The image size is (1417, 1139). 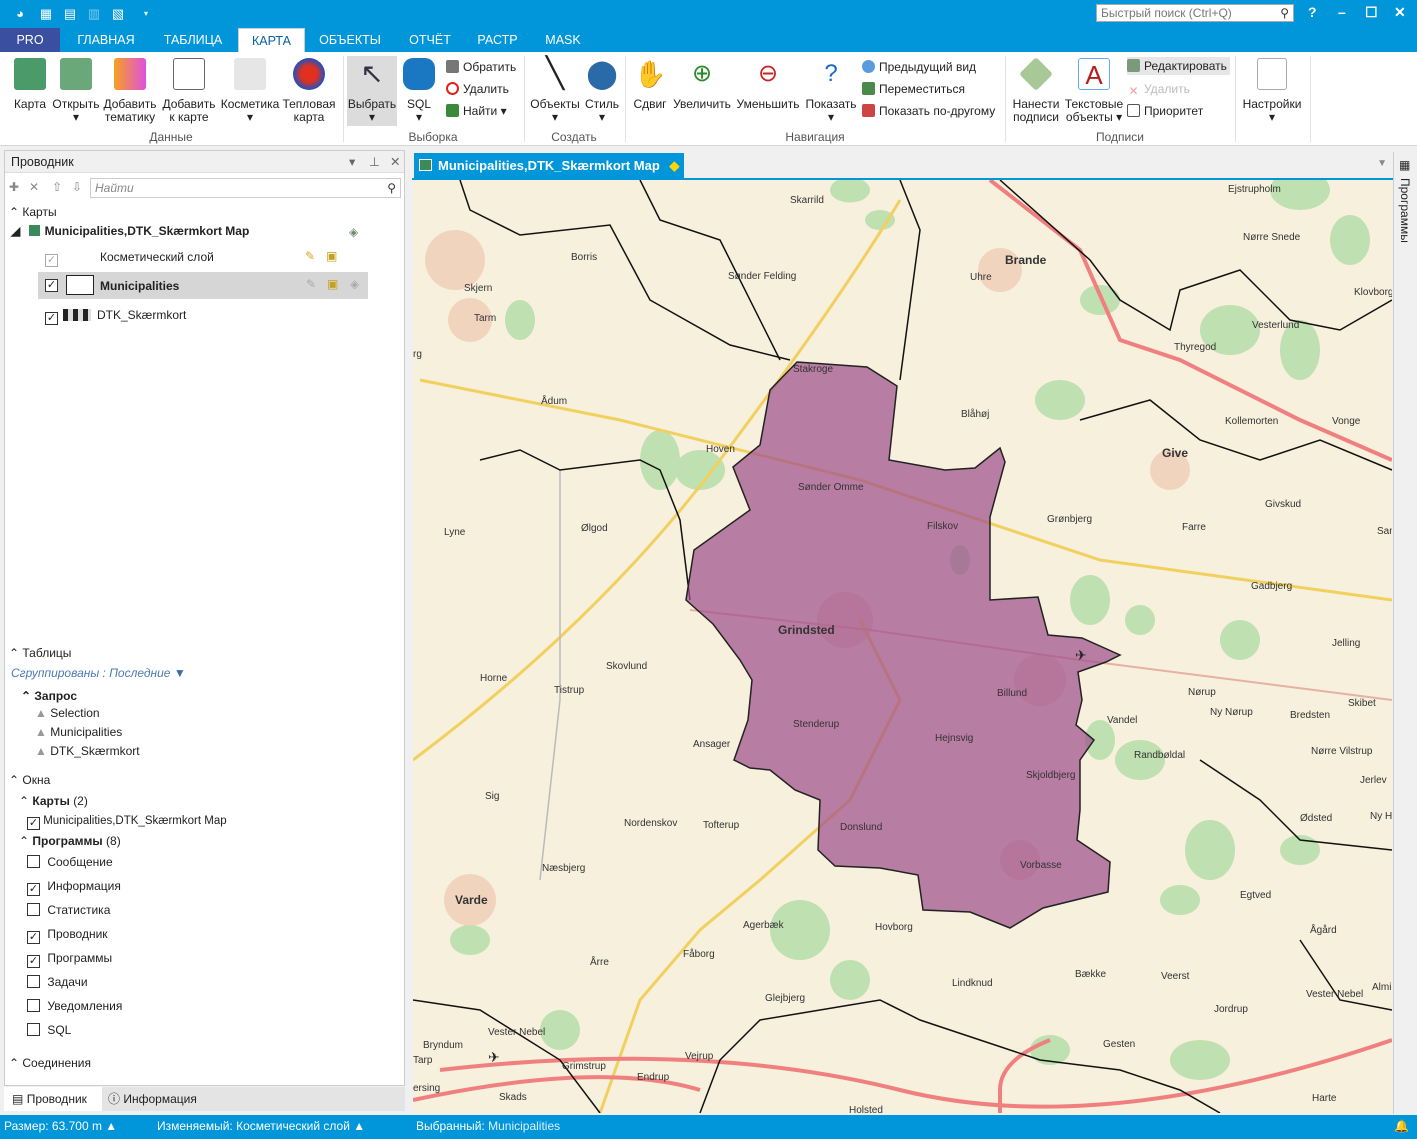 What do you see at coordinates (34, 187) in the screenshot?
I see `remove-icon: ✕` at bounding box center [34, 187].